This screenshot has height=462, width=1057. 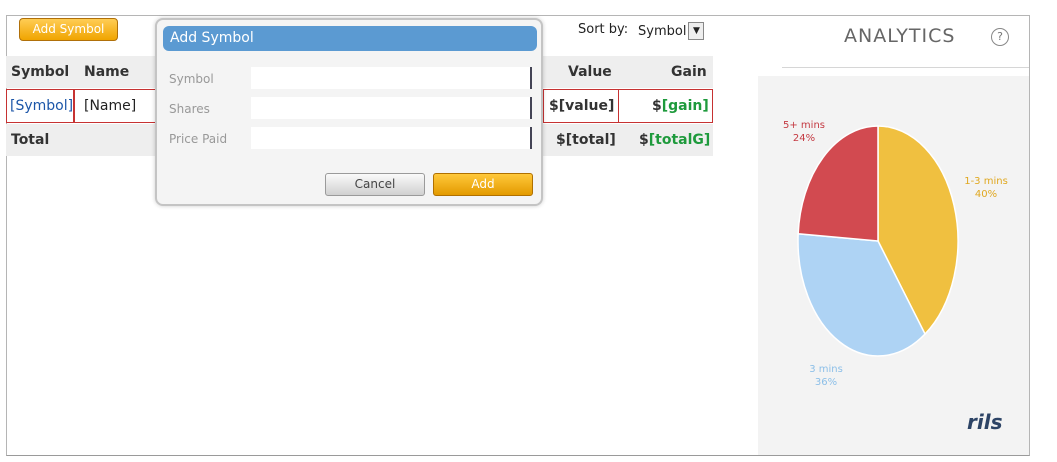 What do you see at coordinates (986, 181) in the screenshot?
I see `pie-label-0: 1-3 mins` at bounding box center [986, 181].